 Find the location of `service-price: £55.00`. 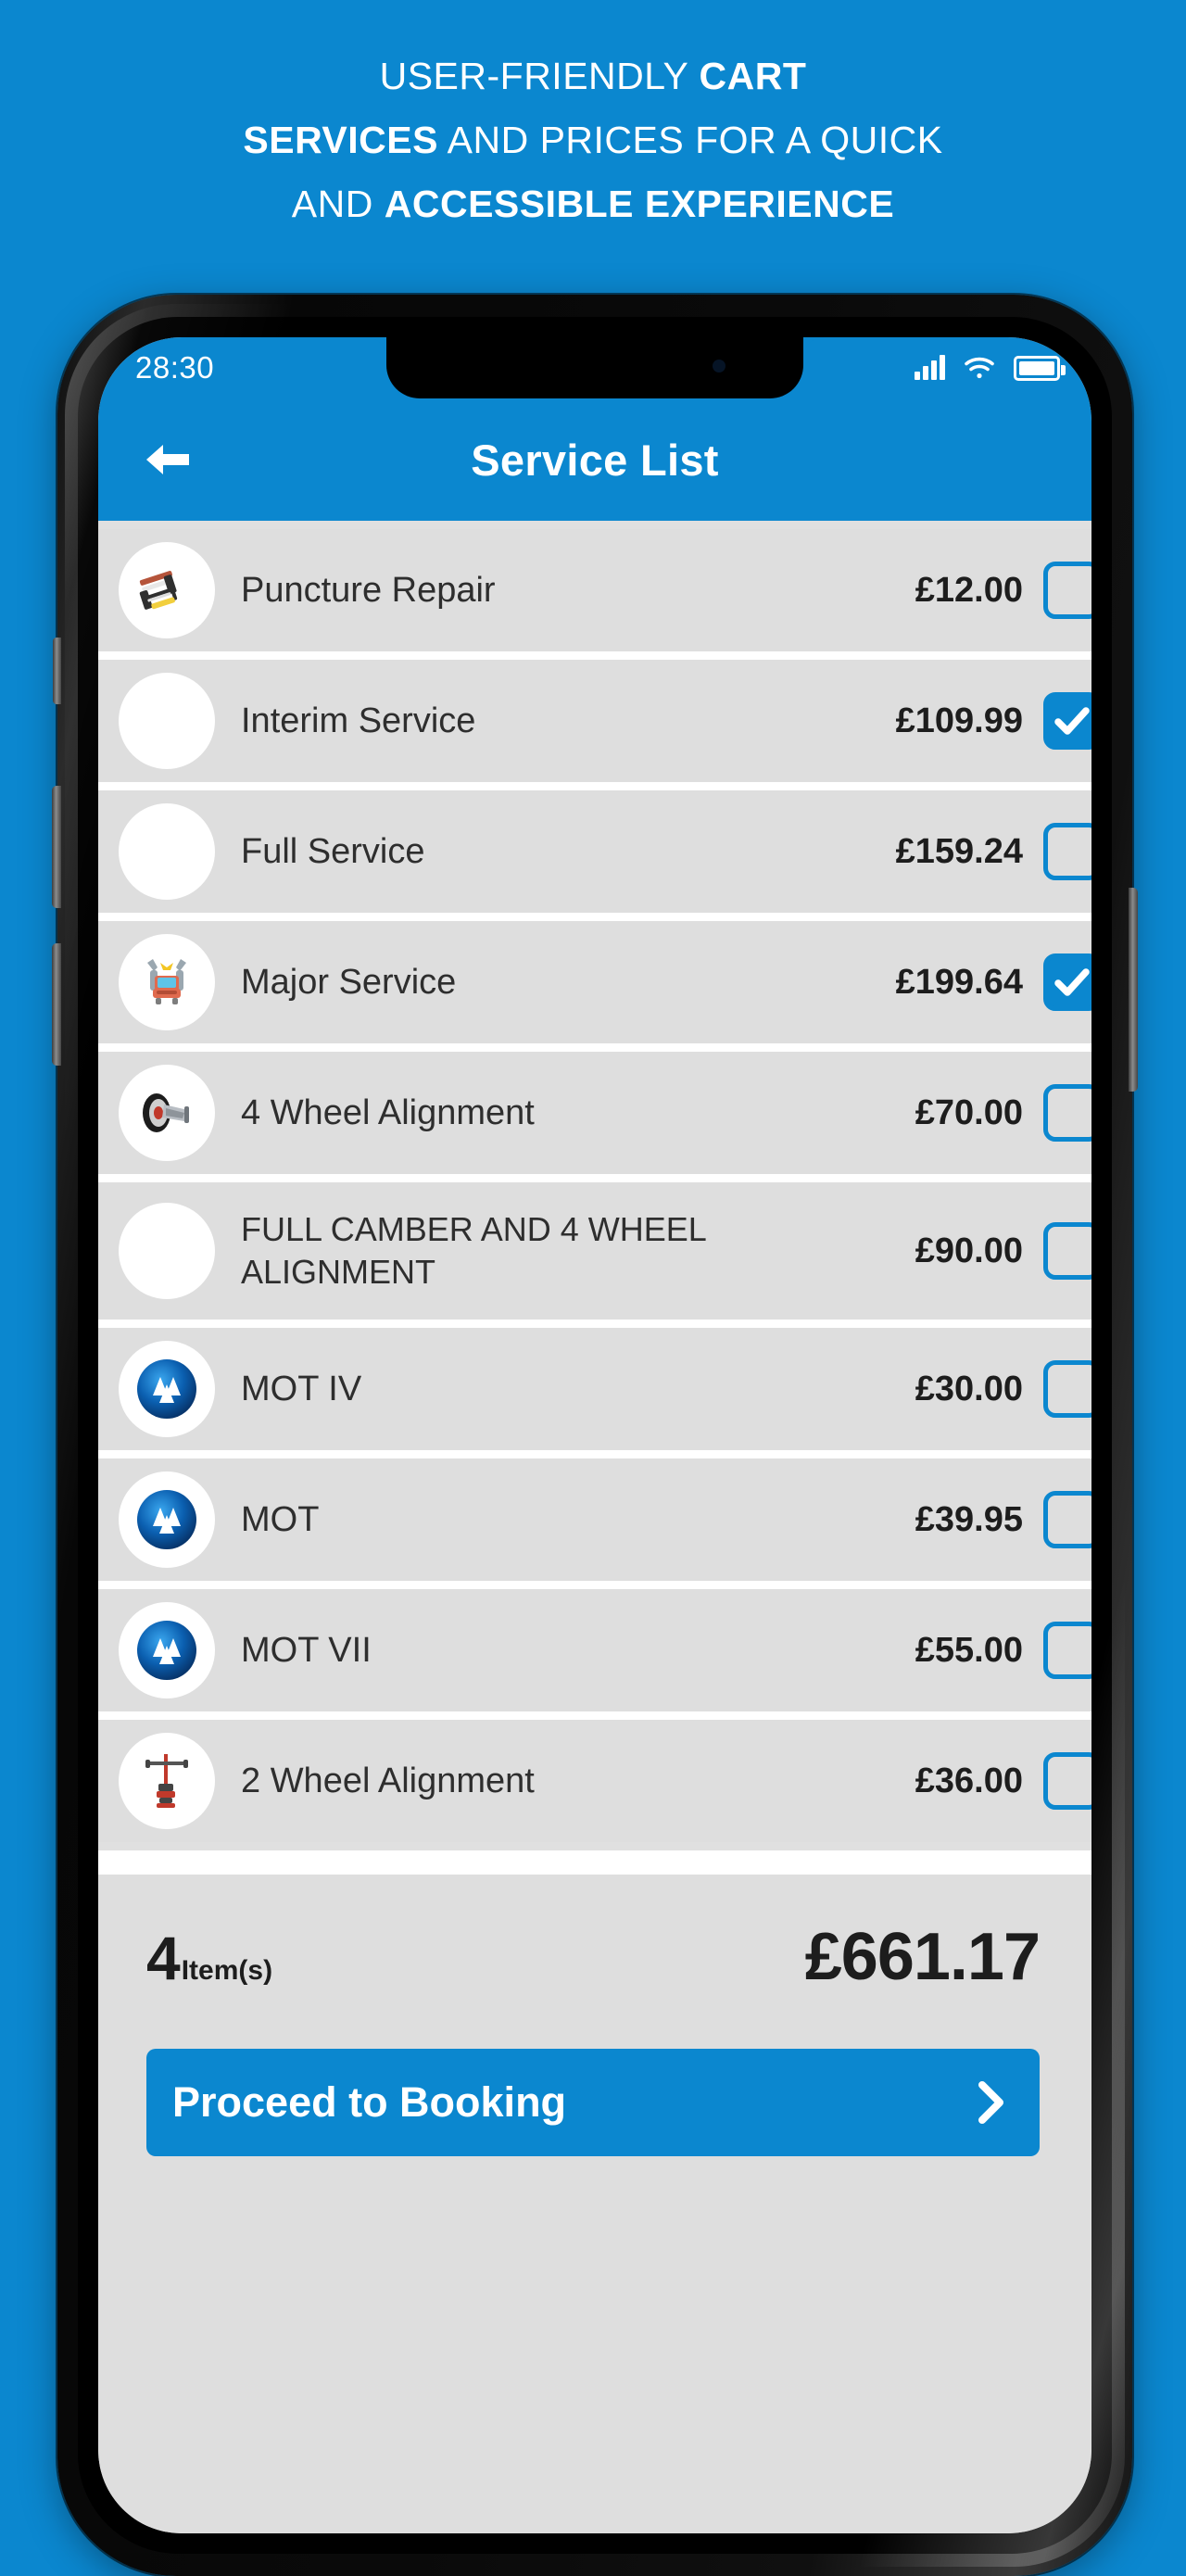

service-price: £55.00 is located at coordinates (969, 1650).